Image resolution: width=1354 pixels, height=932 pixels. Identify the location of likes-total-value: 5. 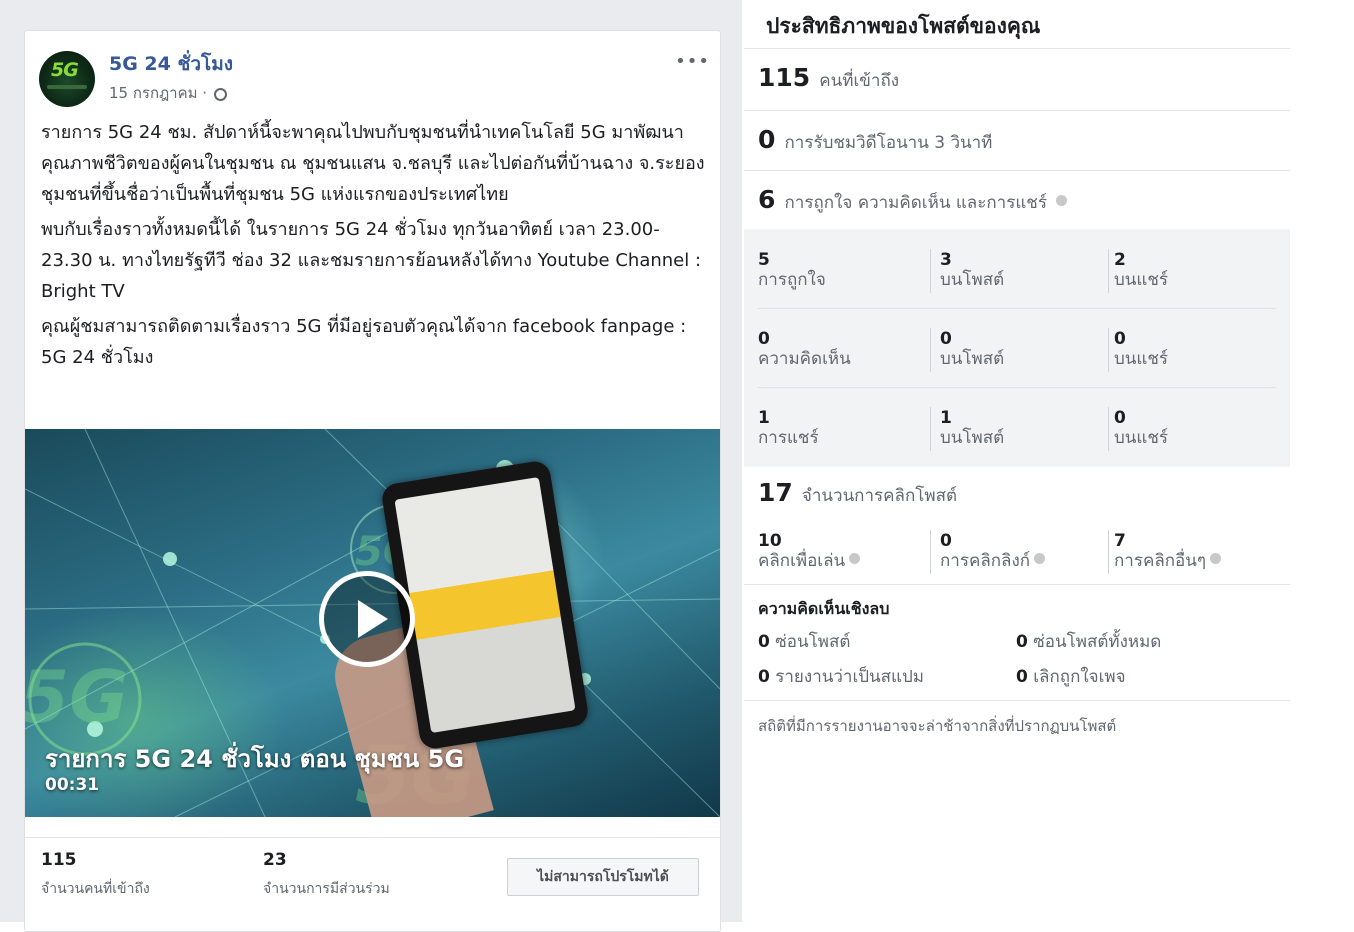
(764, 260).